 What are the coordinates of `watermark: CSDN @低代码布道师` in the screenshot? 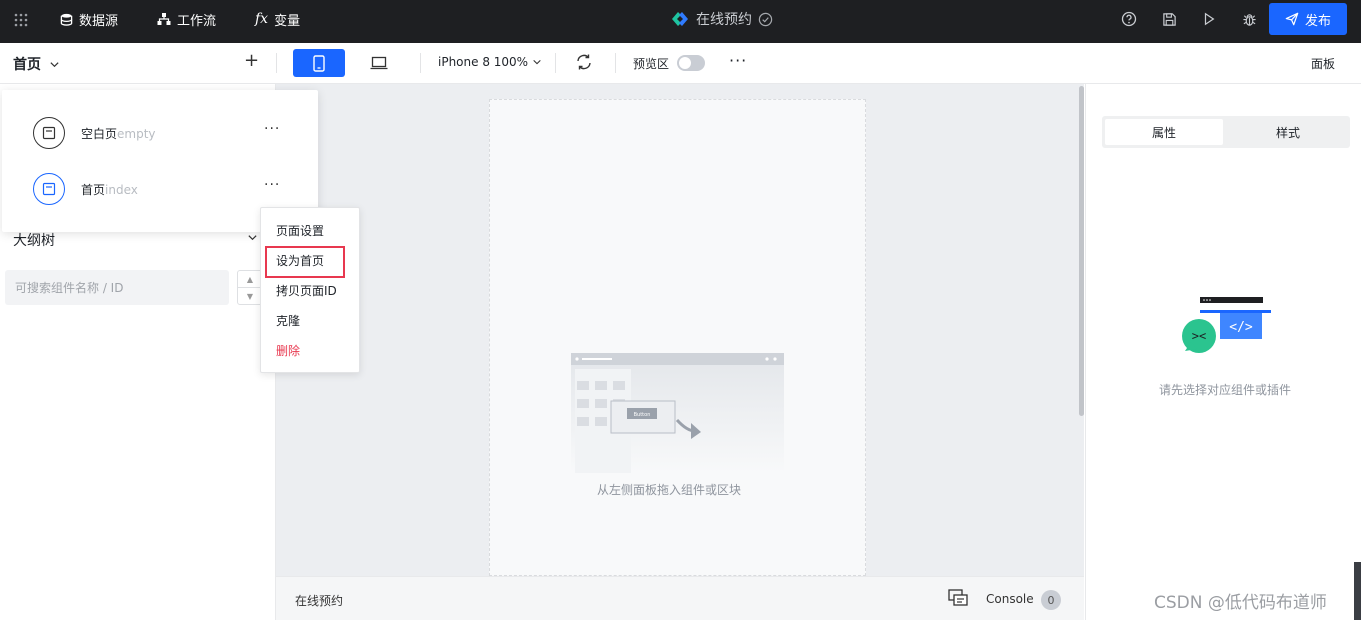 It's located at (1240, 603).